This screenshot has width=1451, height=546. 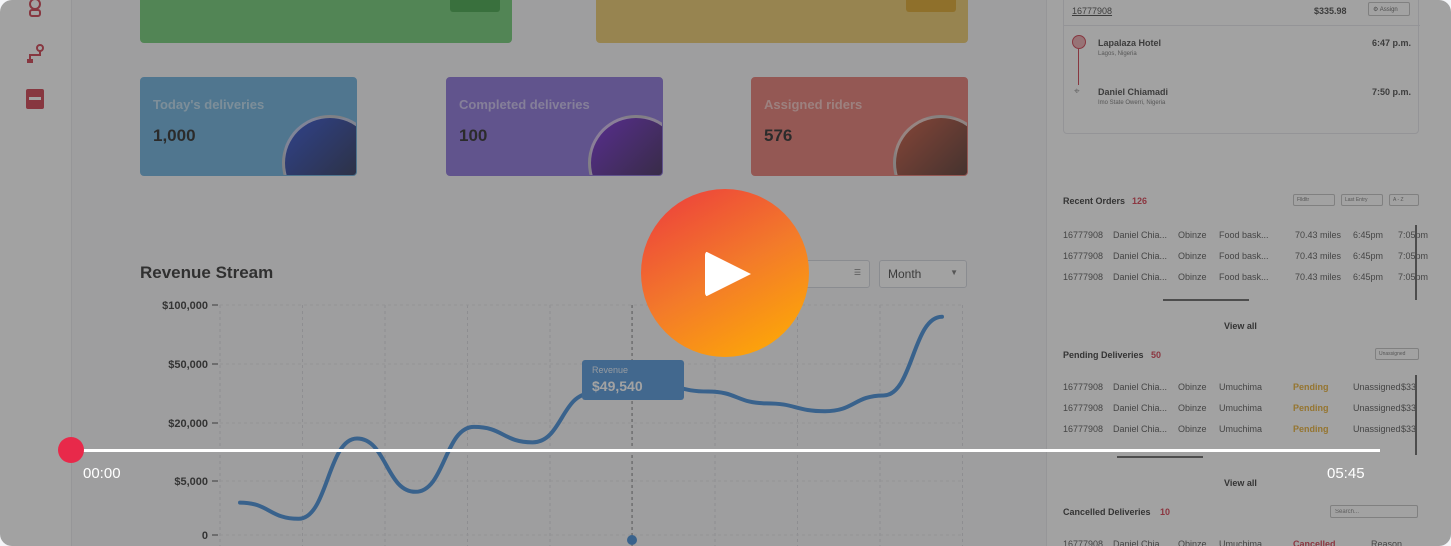 I want to click on current-time: 00:00, so click(x=102, y=473).